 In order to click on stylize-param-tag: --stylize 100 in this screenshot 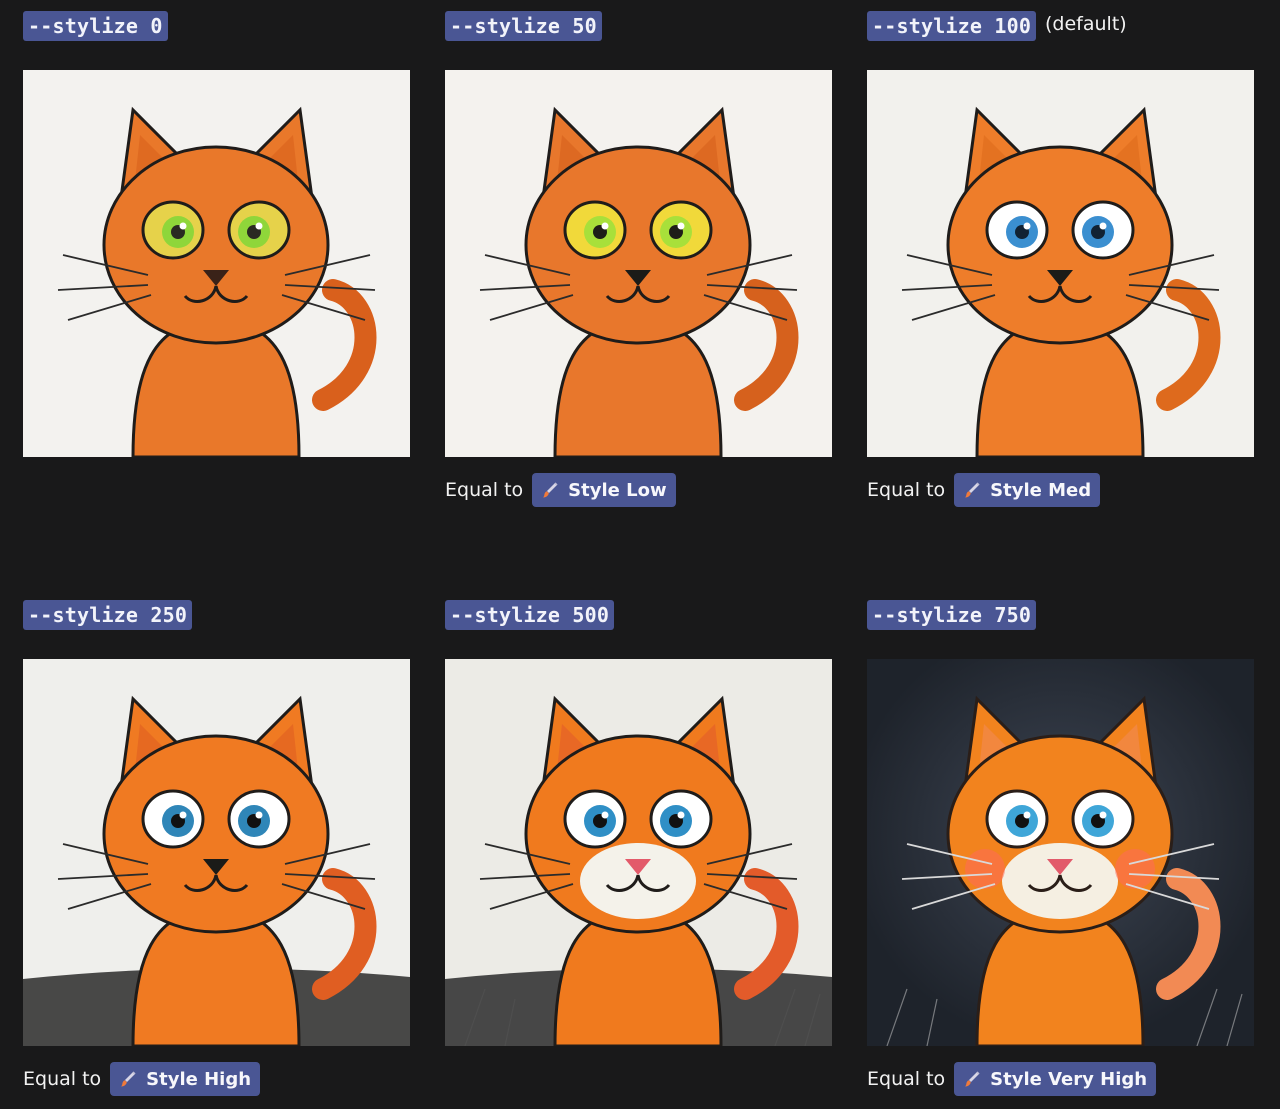, I will do `click(952, 26)`.